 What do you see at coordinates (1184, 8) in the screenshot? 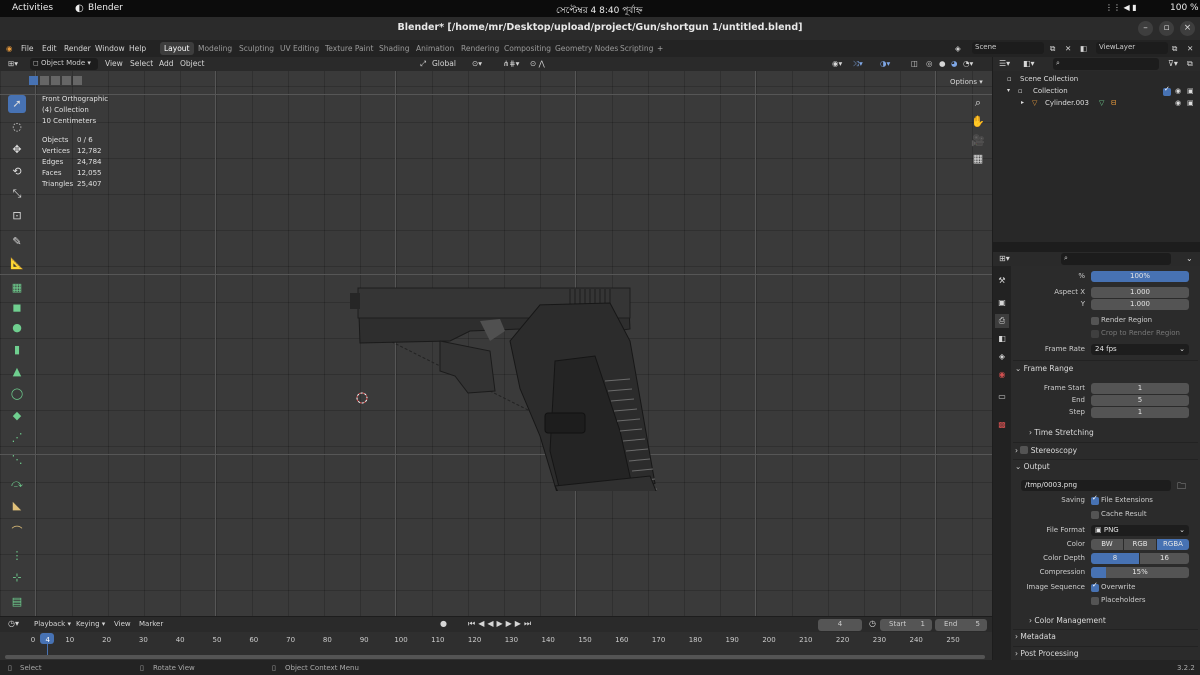
I see `battery-status: 100 %` at bounding box center [1184, 8].